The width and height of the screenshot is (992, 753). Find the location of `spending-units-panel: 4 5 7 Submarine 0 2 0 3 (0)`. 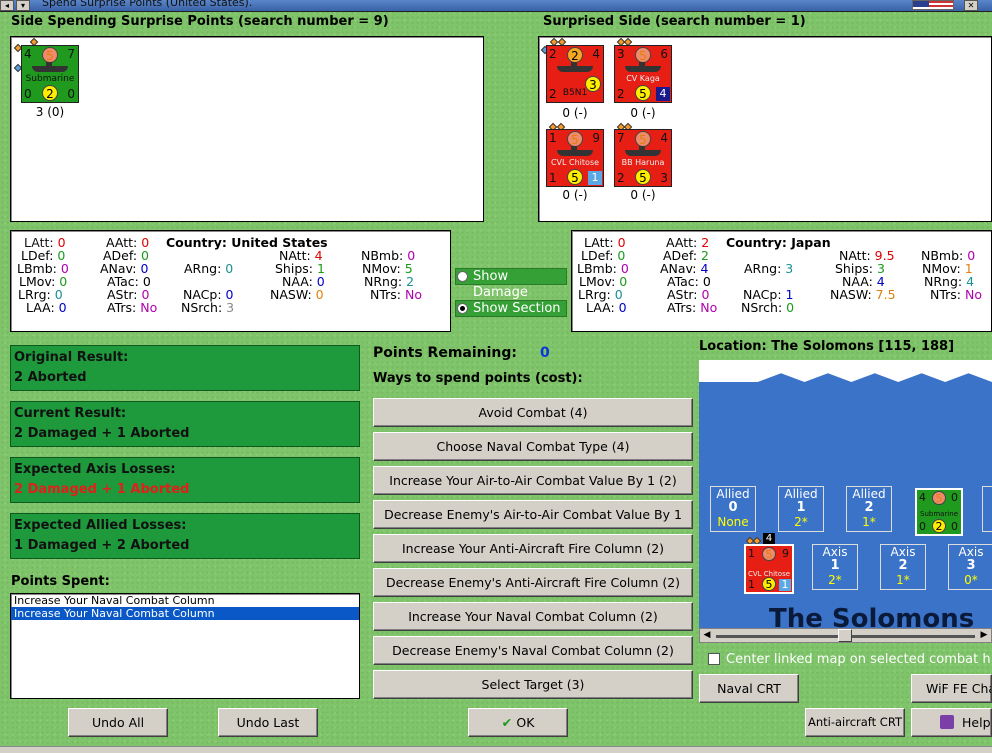

spending-units-panel: 4 5 7 Submarine 0 2 0 3 (0) is located at coordinates (247, 129).